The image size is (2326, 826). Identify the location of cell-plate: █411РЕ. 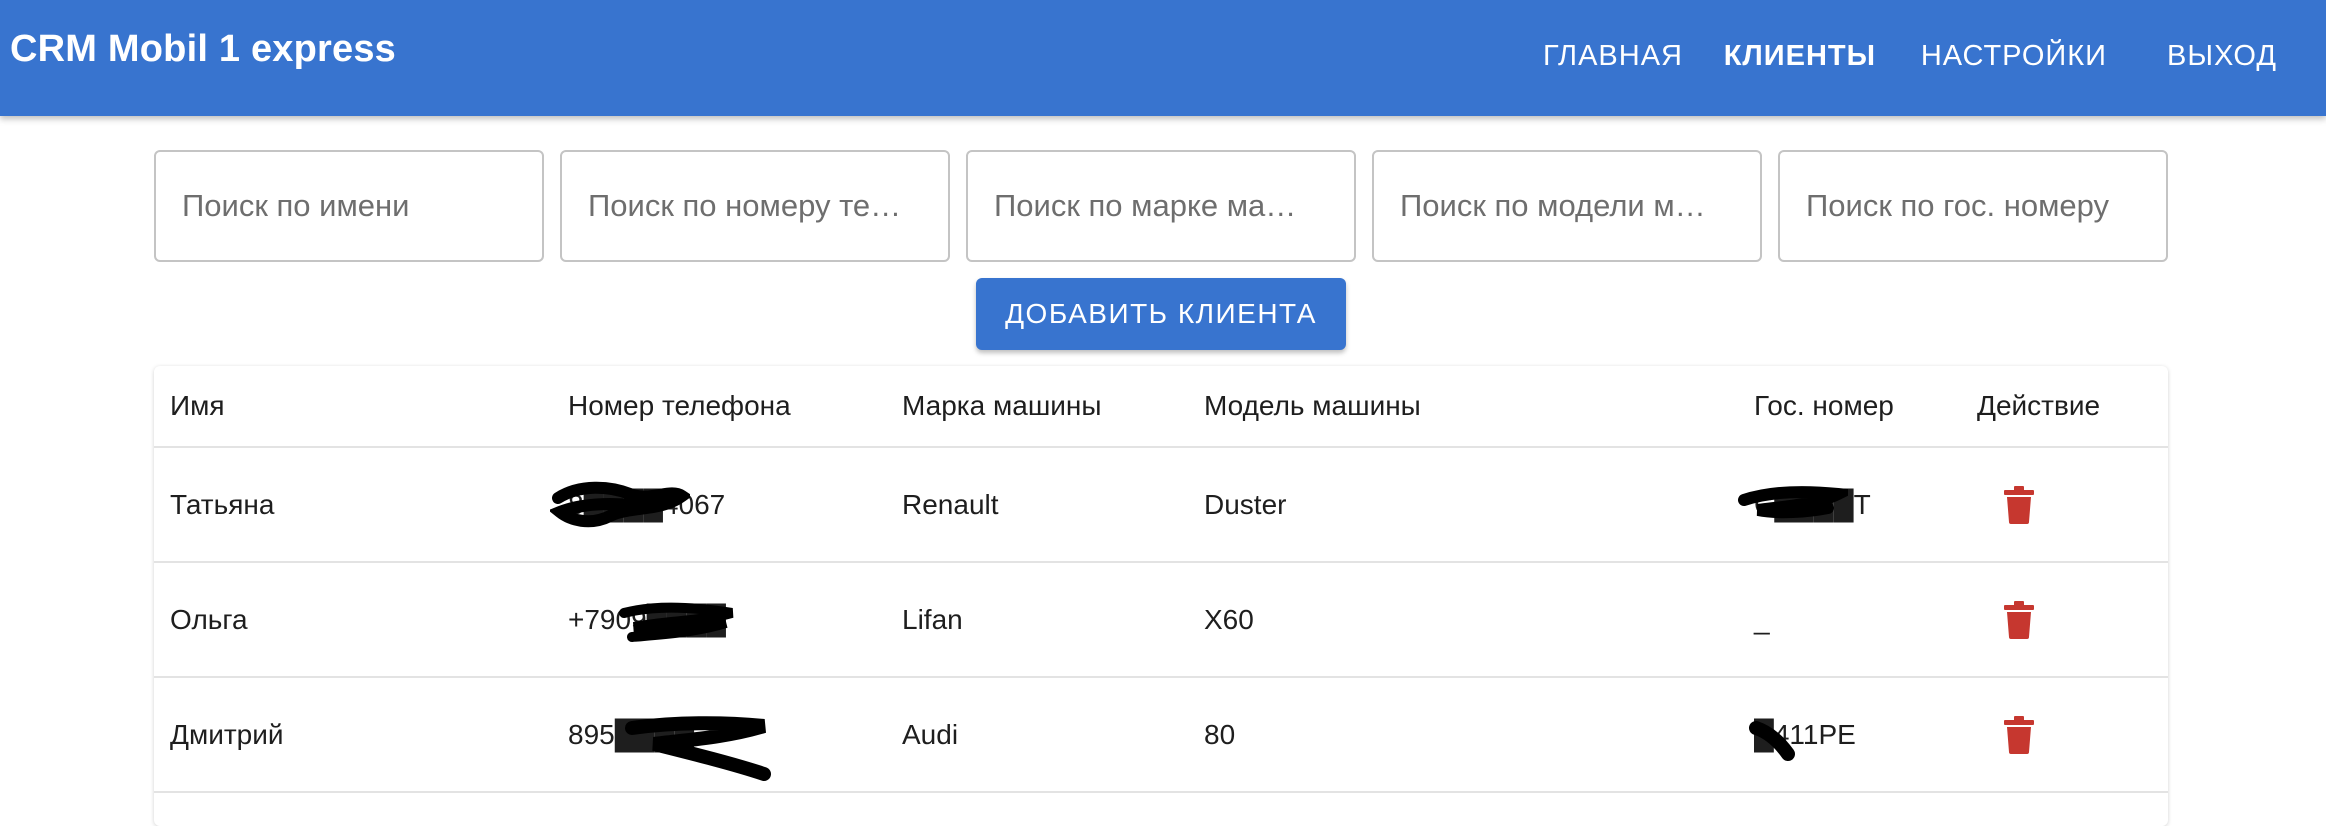
(1805, 734).